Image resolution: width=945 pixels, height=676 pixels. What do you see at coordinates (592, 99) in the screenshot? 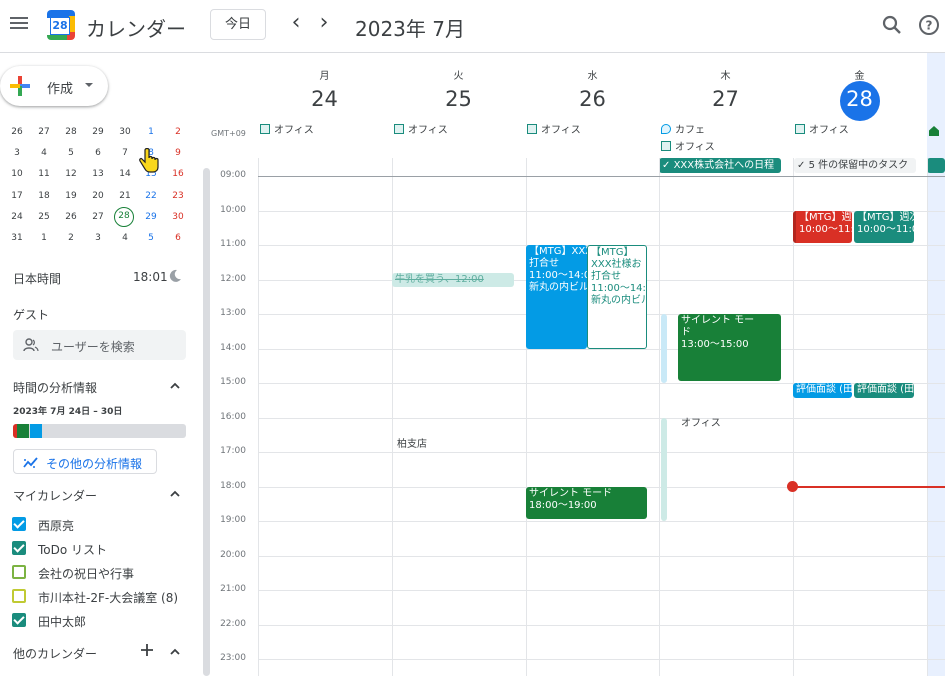
I see `day-number: 26` at bounding box center [592, 99].